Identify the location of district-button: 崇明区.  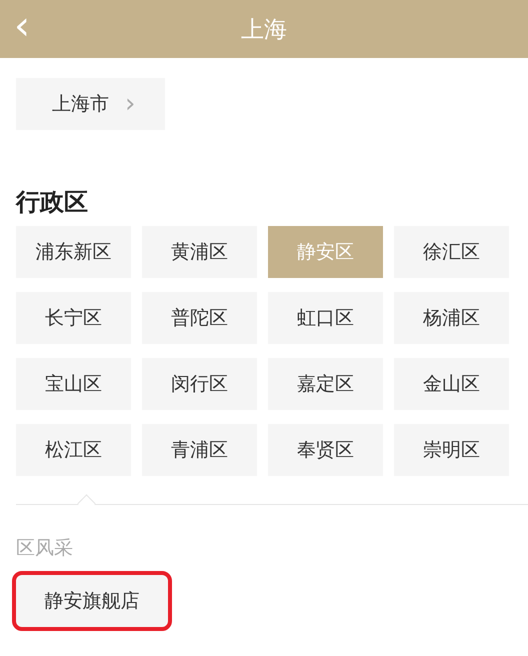
(451, 450).